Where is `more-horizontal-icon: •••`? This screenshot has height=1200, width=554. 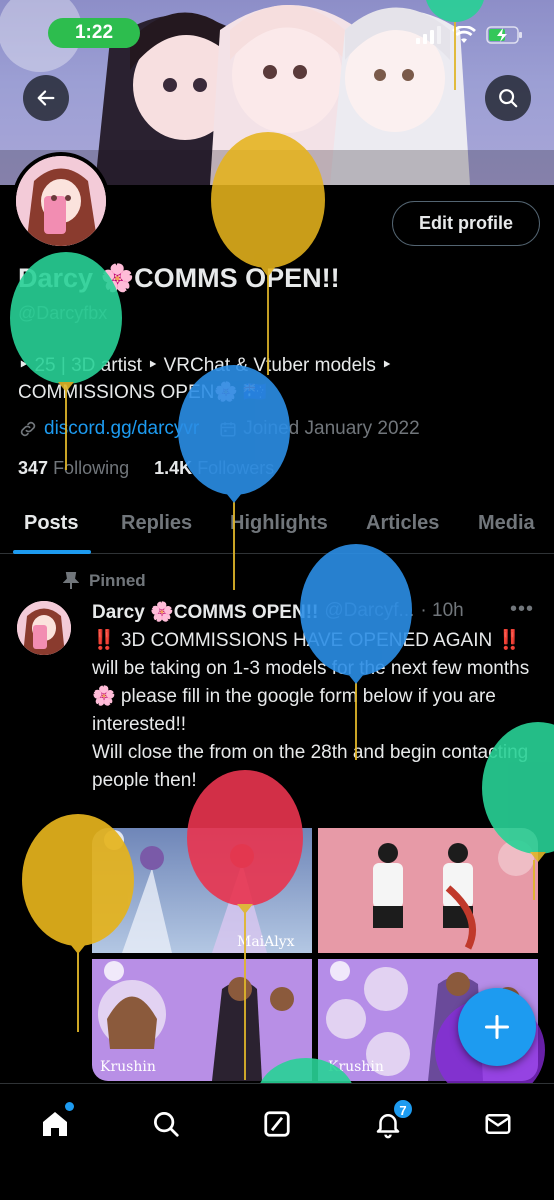 more-horizontal-icon: ••• is located at coordinates (522, 609).